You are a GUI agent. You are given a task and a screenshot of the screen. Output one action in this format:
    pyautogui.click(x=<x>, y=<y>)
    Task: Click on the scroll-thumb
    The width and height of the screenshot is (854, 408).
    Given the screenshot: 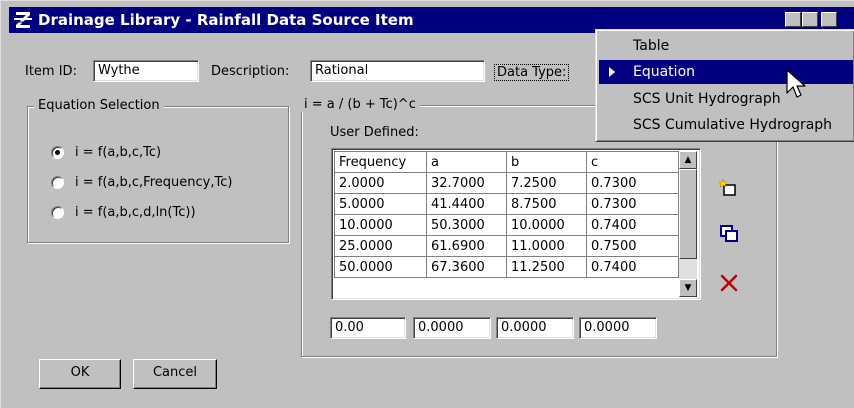 What is the action you would take?
    pyautogui.click(x=688, y=214)
    